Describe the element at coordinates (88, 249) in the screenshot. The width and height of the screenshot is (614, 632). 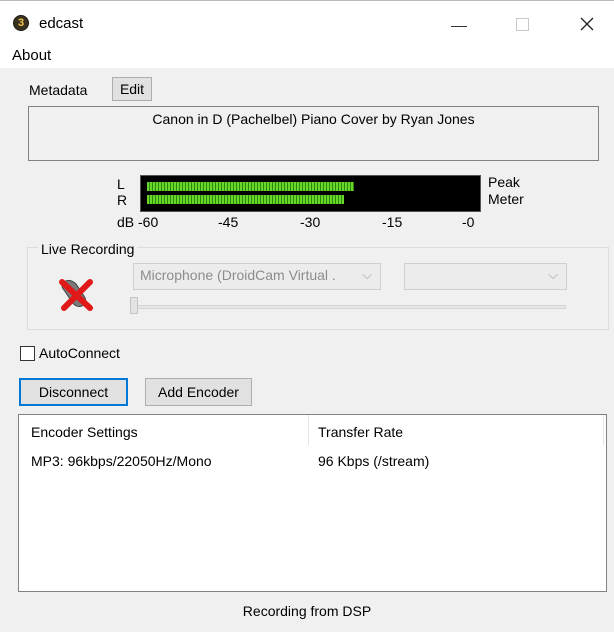
I see `live-recording-label: Live Recording` at that location.